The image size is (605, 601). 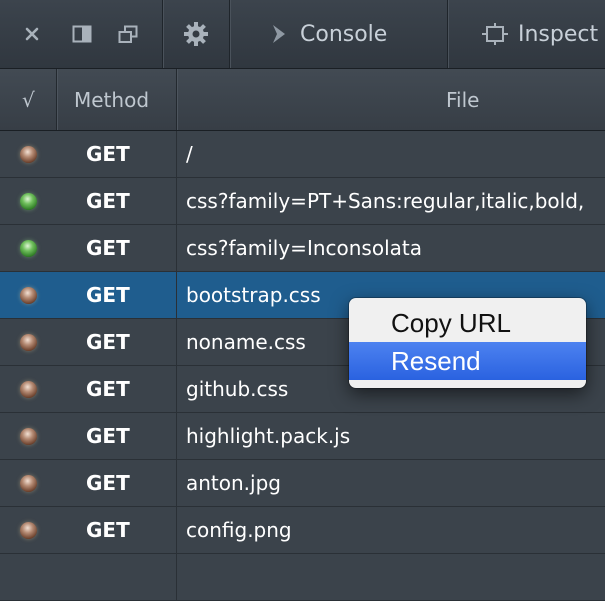 I want to click on table-row: GET anton.jpg, so click(x=302, y=483).